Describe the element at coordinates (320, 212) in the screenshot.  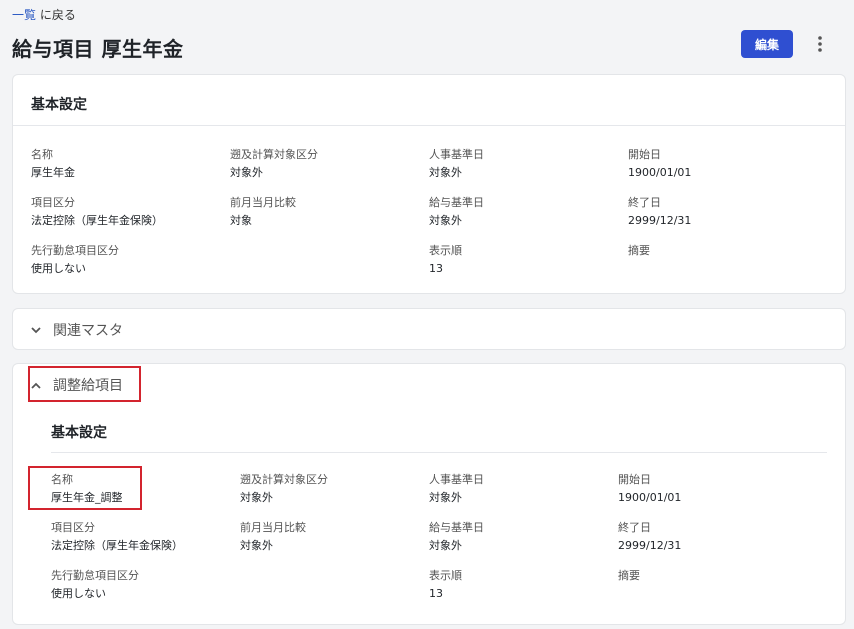
I see `field-month-compare: 前月当月比較 対象` at that location.